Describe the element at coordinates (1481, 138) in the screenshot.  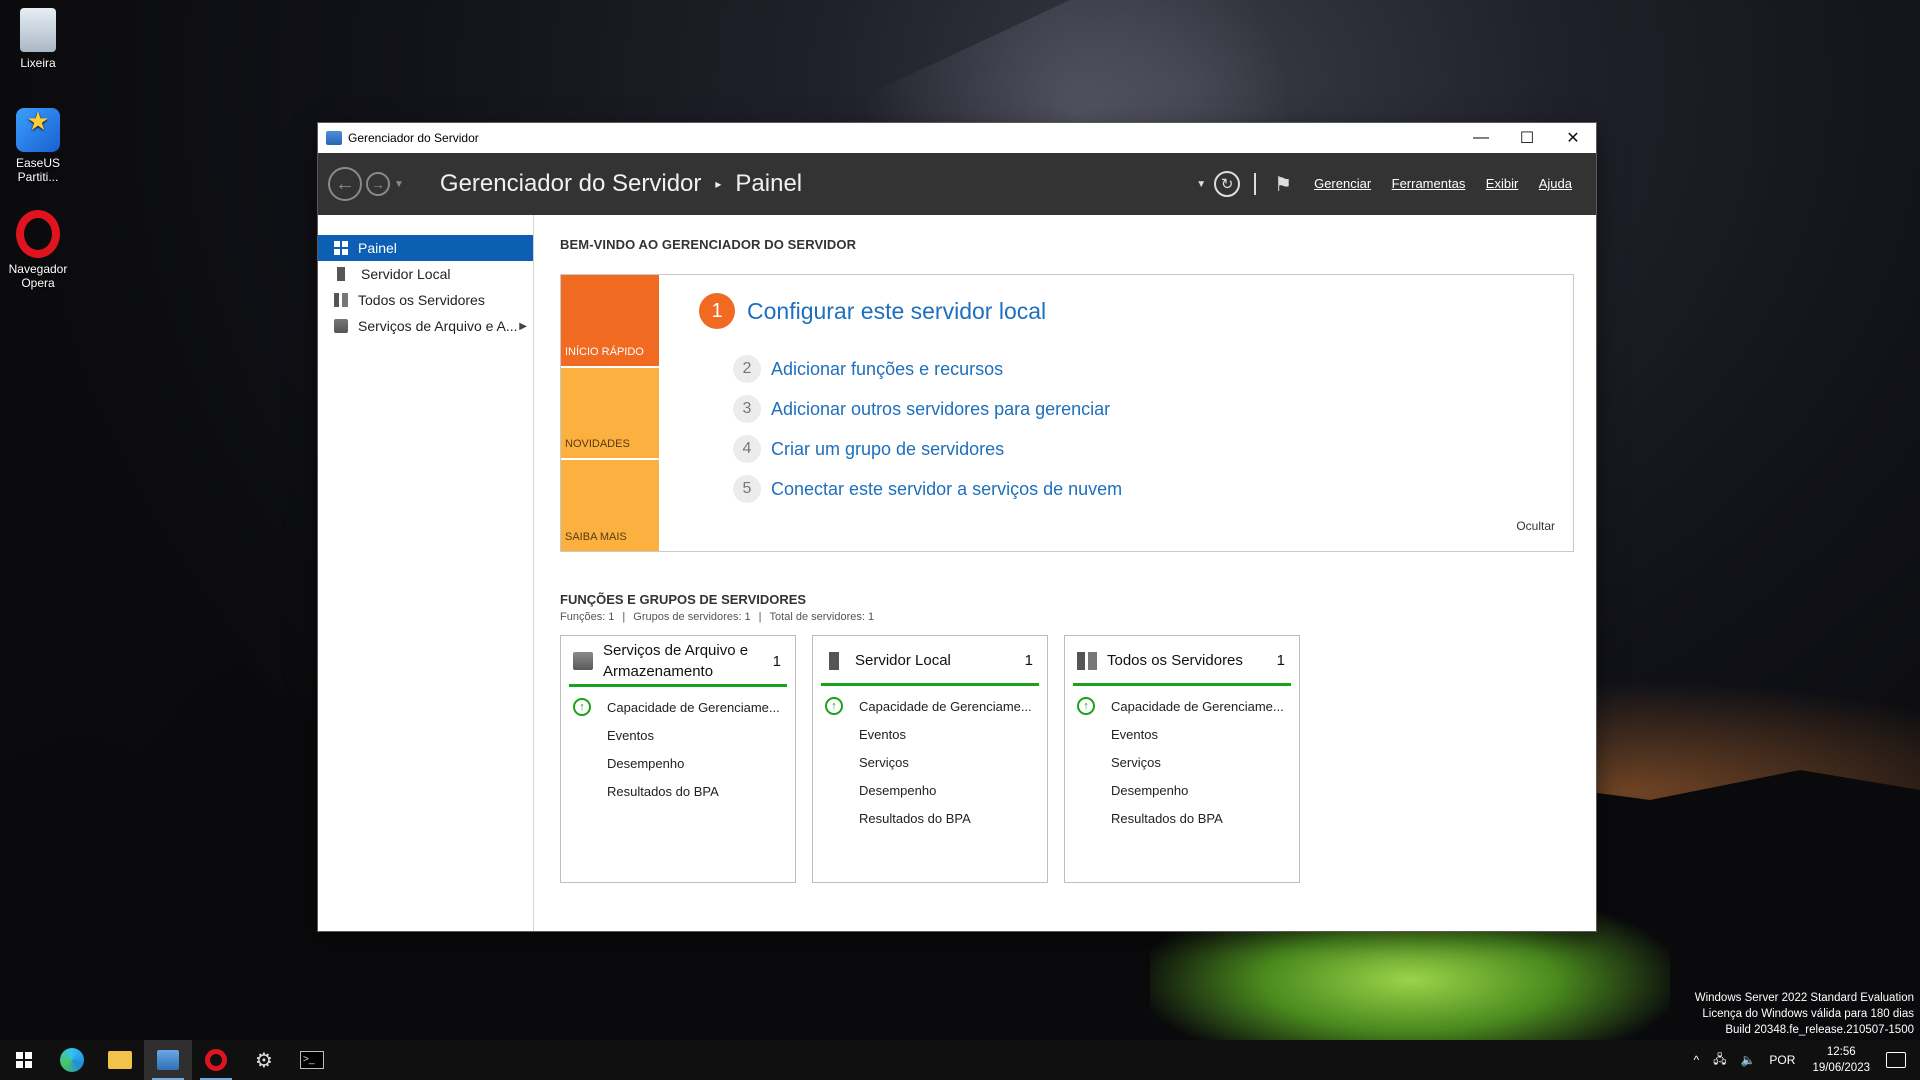
I see `minimize-button: —` at that location.